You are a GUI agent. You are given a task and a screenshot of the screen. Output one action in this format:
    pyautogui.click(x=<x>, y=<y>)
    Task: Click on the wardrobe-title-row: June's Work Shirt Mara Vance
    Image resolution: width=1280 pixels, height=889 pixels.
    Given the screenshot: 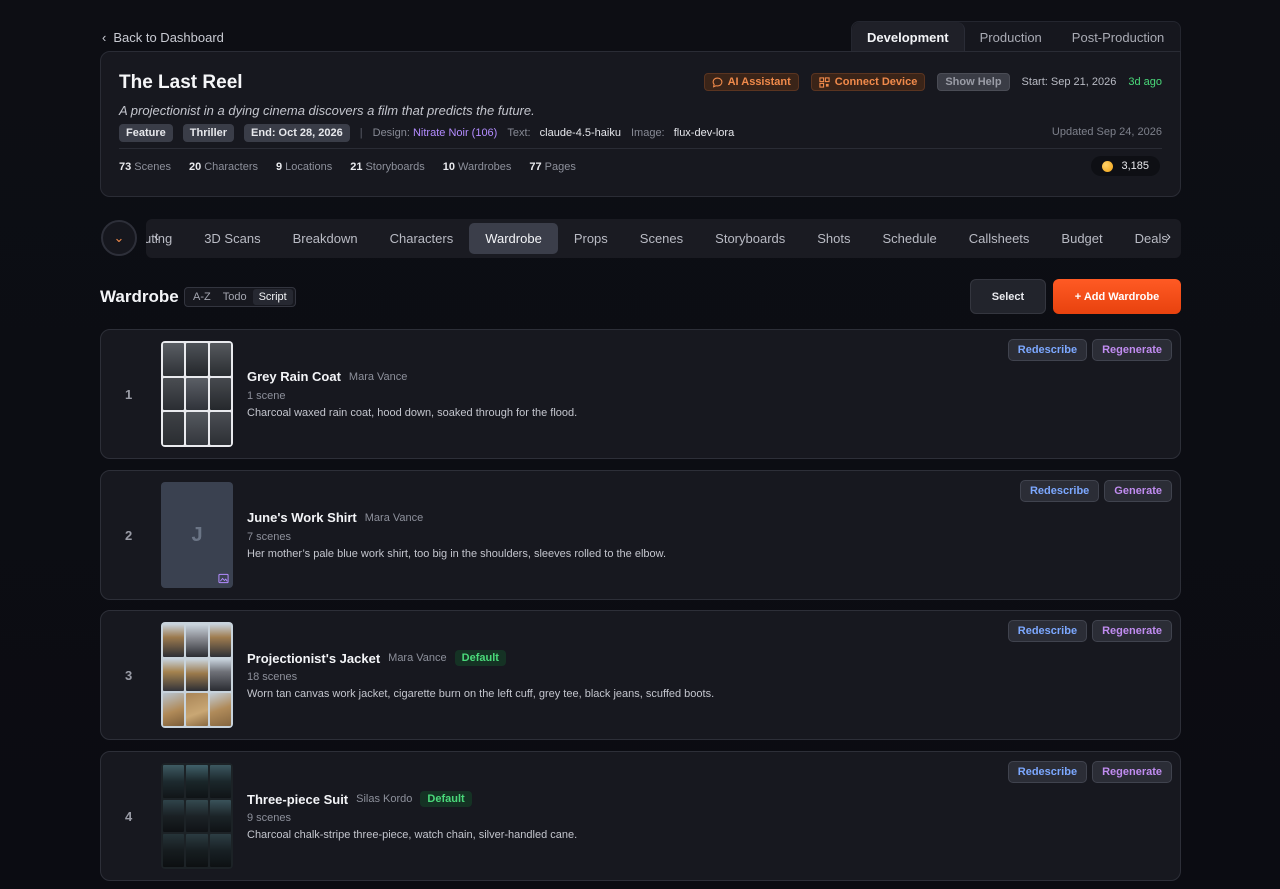 What is the action you would take?
    pyautogui.click(x=335, y=517)
    